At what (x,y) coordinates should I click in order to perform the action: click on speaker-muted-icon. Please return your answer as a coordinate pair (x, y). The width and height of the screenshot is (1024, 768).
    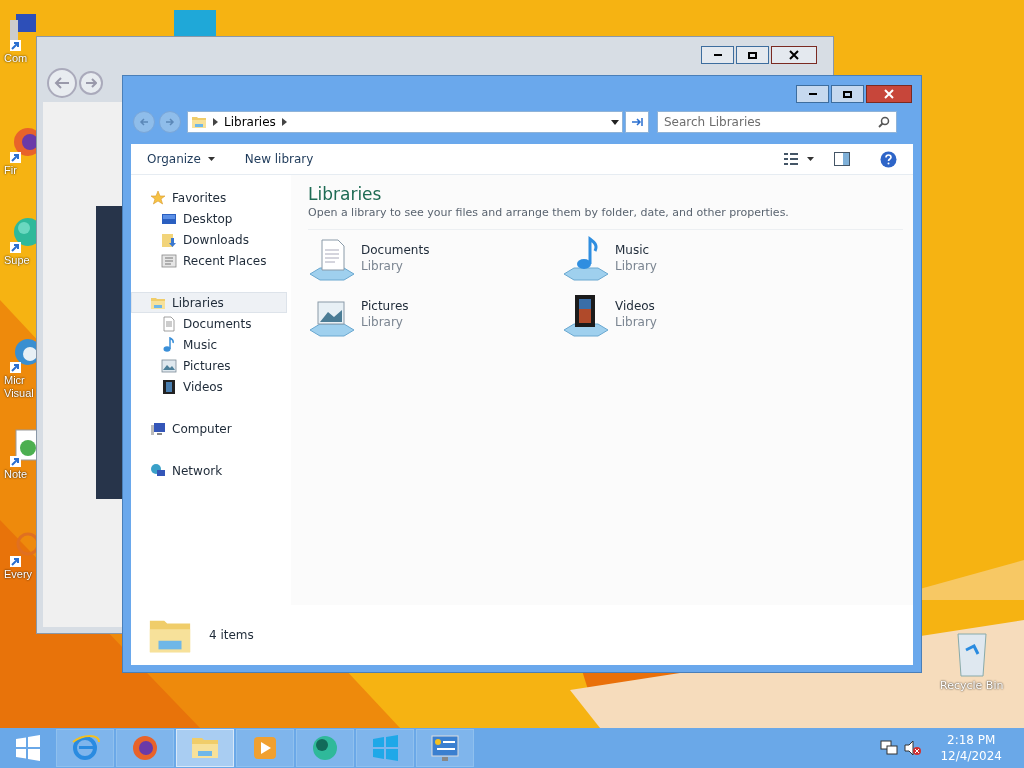
    Looking at the image, I should click on (913, 748).